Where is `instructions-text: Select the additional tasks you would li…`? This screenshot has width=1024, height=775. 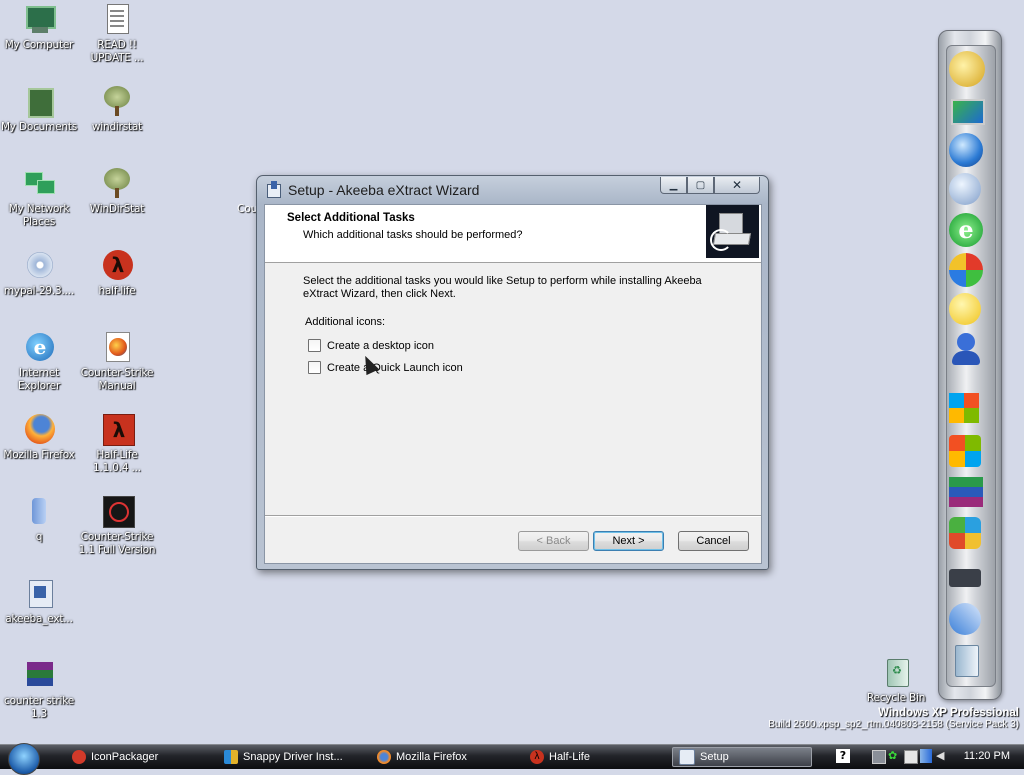
instructions-text: Select the additional tasks you would li… is located at coordinates (502, 287).